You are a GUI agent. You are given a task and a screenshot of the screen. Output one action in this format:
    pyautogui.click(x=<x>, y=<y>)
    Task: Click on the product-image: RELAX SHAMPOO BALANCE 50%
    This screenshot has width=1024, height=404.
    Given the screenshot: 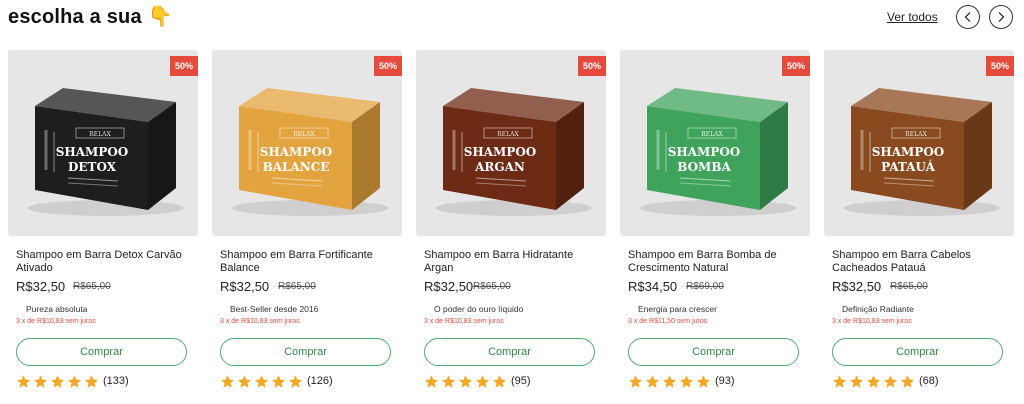 What is the action you would take?
    pyautogui.click(x=307, y=143)
    